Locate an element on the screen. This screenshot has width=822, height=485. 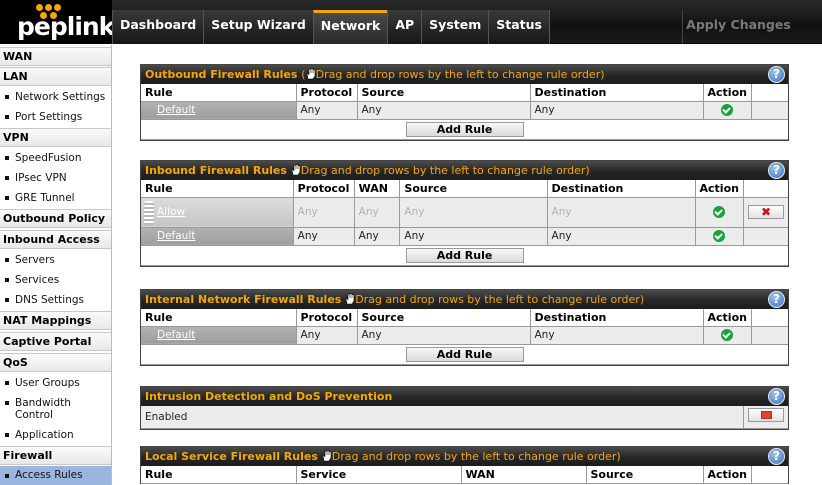
sidebar-item-gre-tunnel: GRE Tunnel is located at coordinates (55, 198).